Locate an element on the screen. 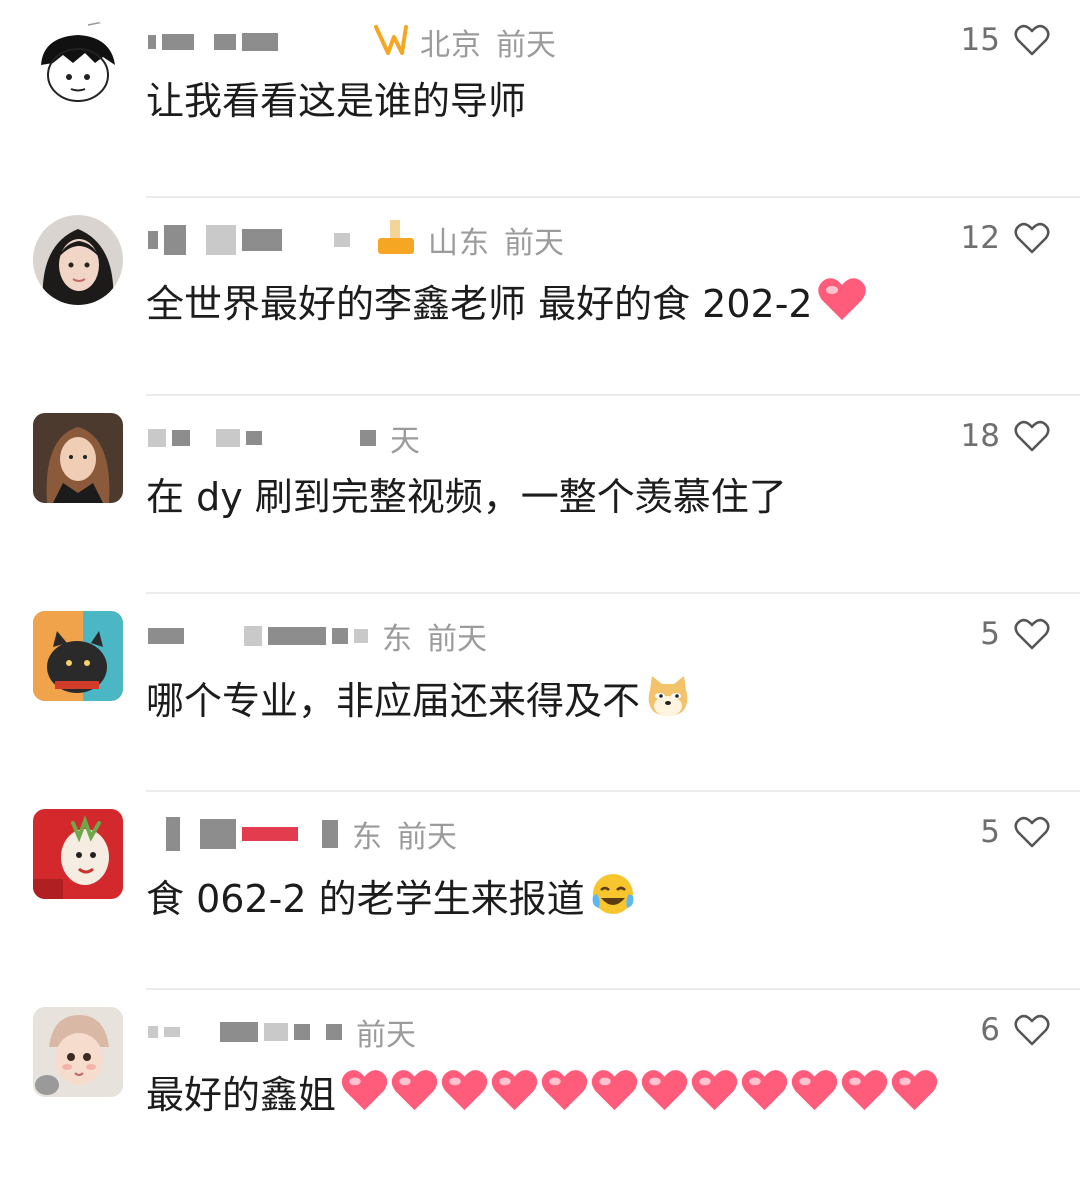 This screenshot has width=1080, height=1188. girl-photo-avatar-icon is located at coordinates (78, 260).